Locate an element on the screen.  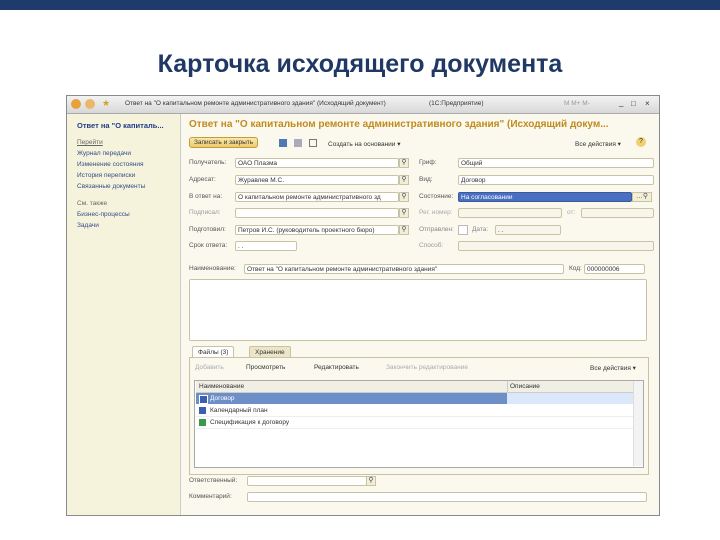
addressee-label: Адресат: is located at coordinates (202, 179).